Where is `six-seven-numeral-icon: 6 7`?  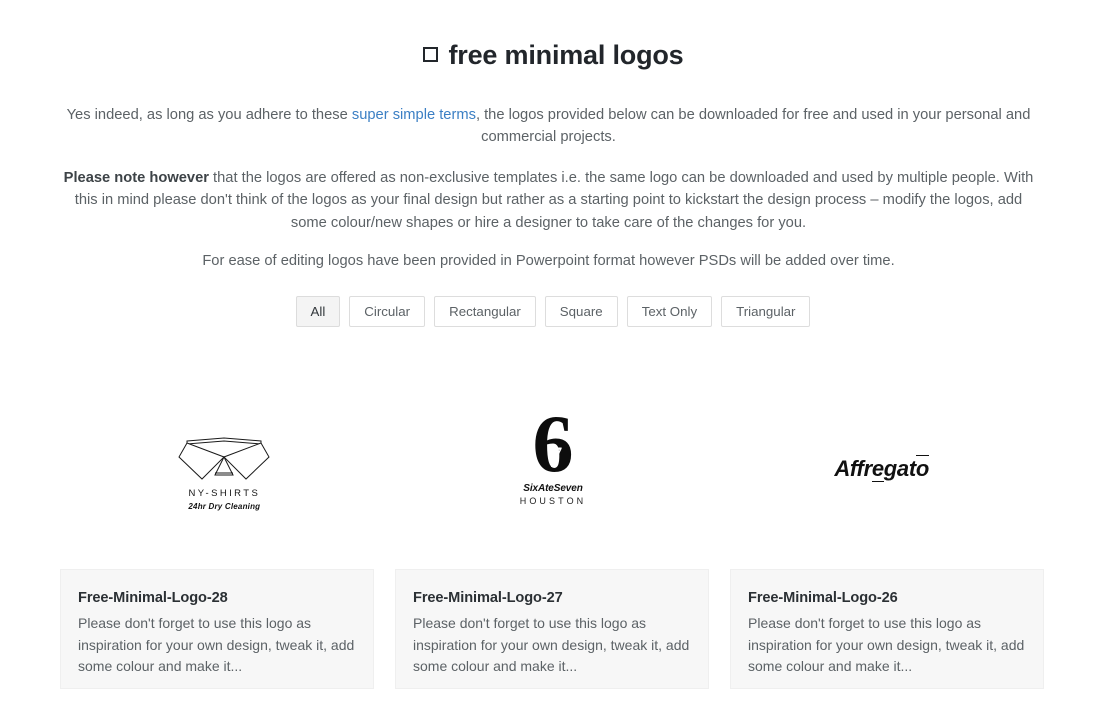
six-seven-numeral-icon: 6 7 is located at coordinates (553, 443).